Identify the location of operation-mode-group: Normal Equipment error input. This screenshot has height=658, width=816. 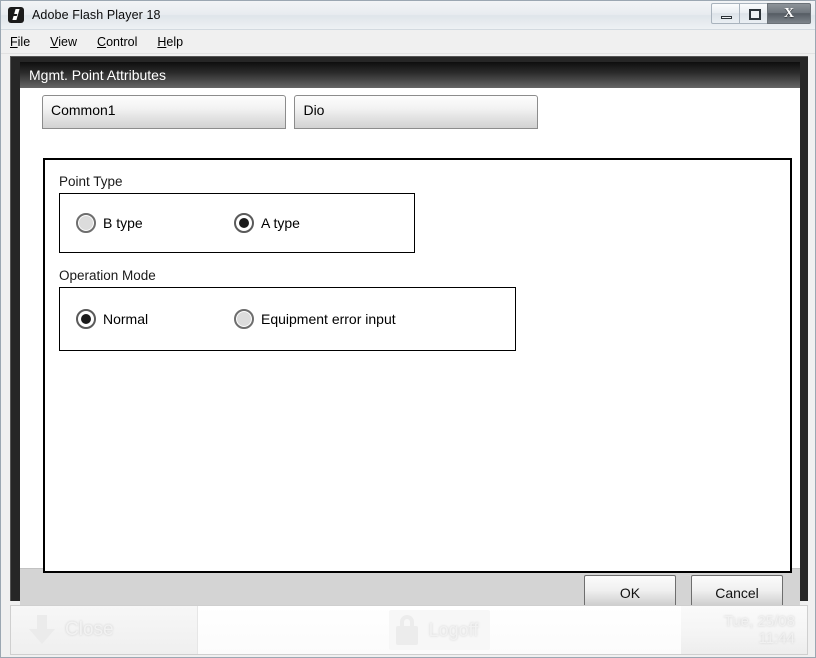
(287, 319).